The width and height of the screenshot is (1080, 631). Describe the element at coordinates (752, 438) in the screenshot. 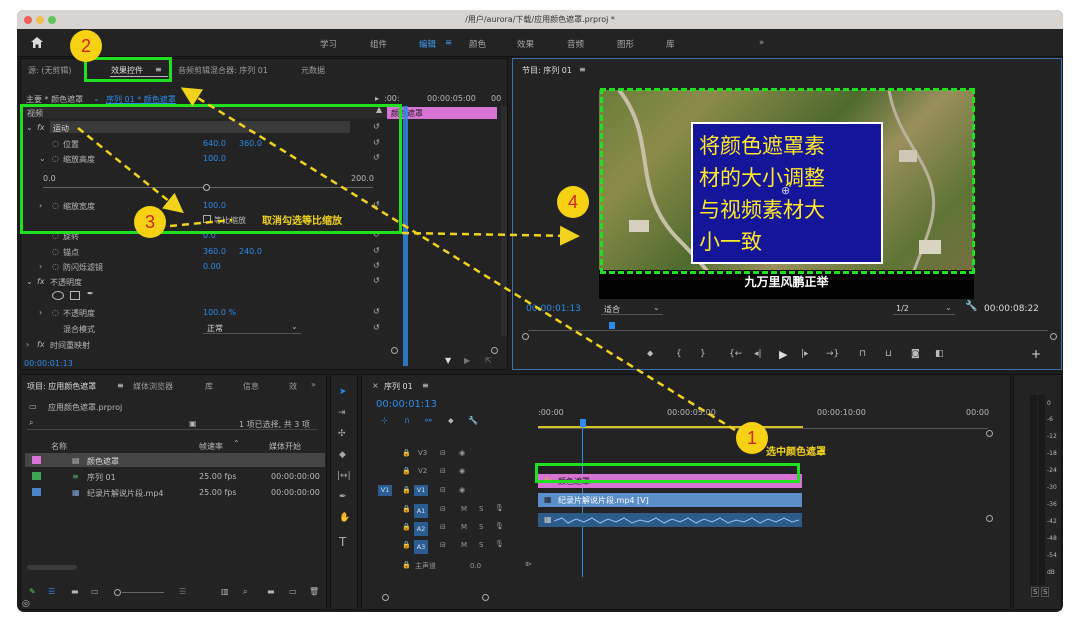

I see `step-badge-1: 1` at that location.